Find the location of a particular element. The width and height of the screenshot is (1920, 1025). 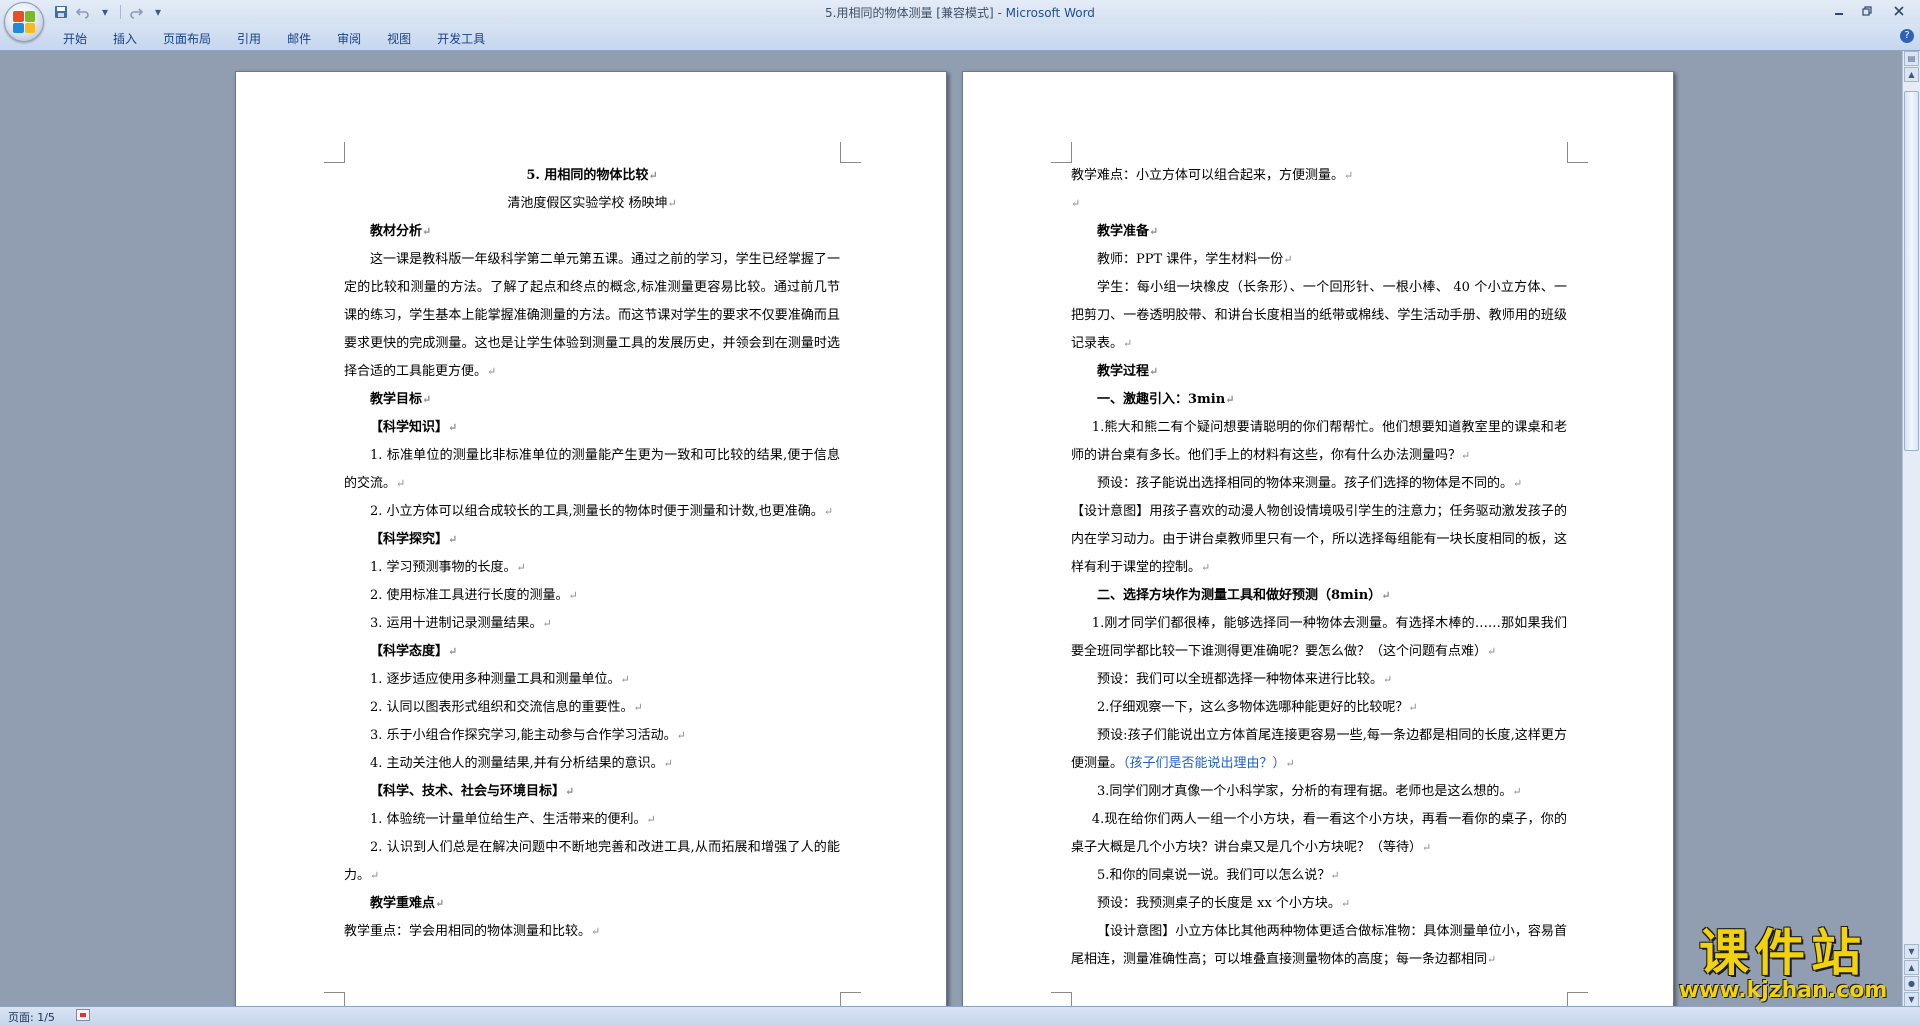

document-paragraph: 预设：孩子能说出选择相同的物体来测量。孩子们选择的物体是不同的。↵ is located at coordinates (1319, 484).